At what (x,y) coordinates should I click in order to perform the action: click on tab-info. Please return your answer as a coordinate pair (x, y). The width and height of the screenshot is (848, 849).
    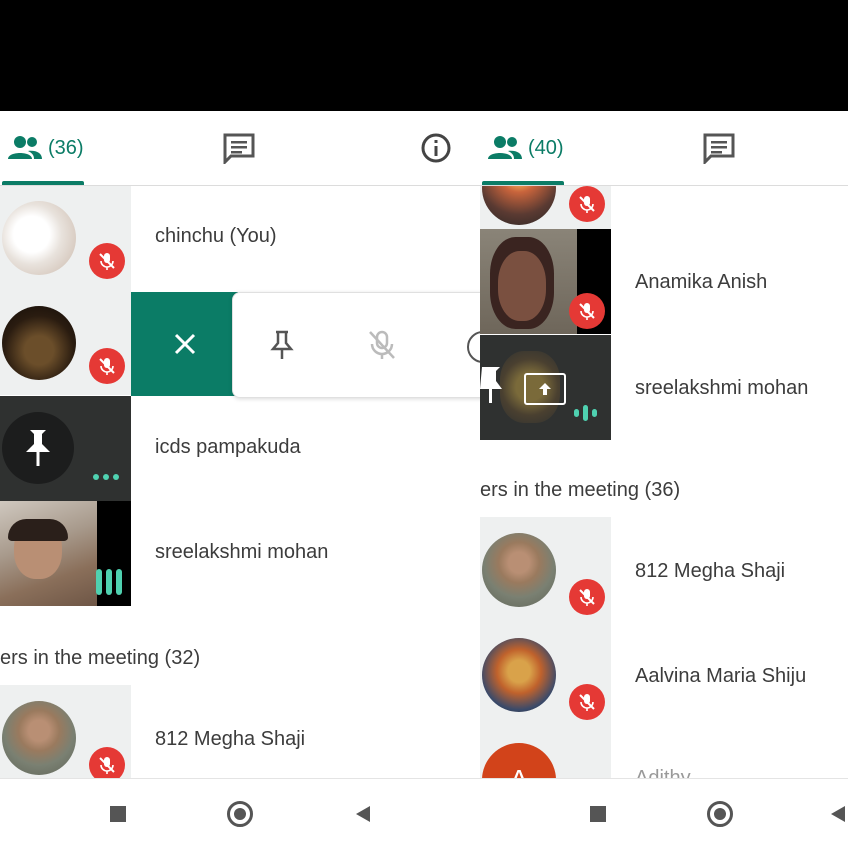
    Looking at the image, I should click on (436, 148).